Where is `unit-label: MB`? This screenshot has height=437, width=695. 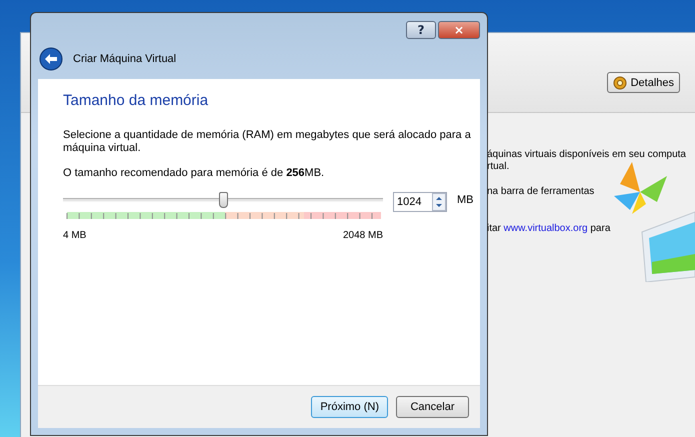 unit-label: MB is located at coordinates (465, 200).